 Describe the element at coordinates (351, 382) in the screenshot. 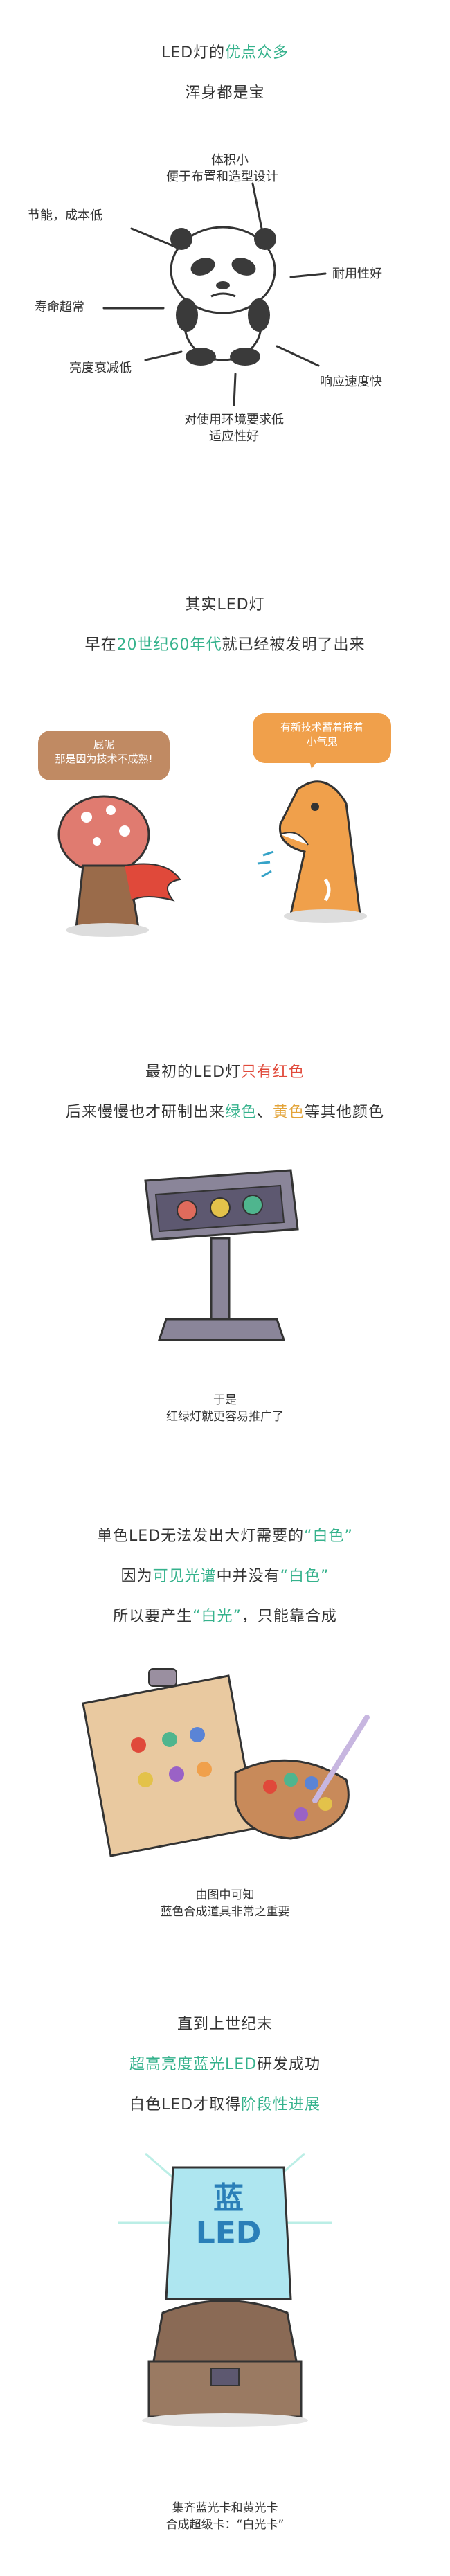

I see `label-fast-response: 响应速度快` at that location.